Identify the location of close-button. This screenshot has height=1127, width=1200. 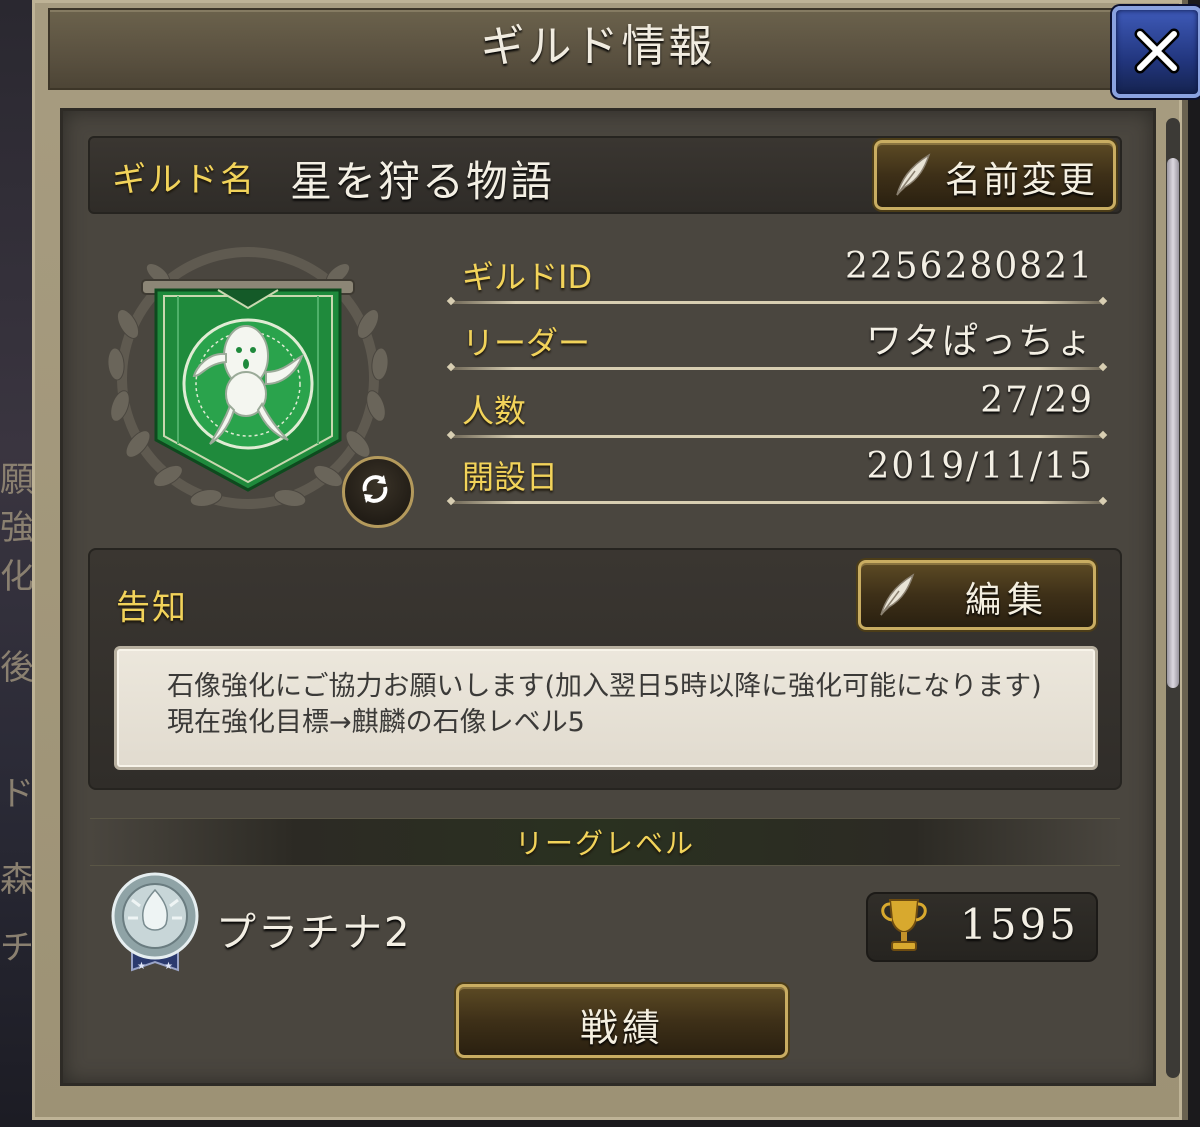
(1156, 52).